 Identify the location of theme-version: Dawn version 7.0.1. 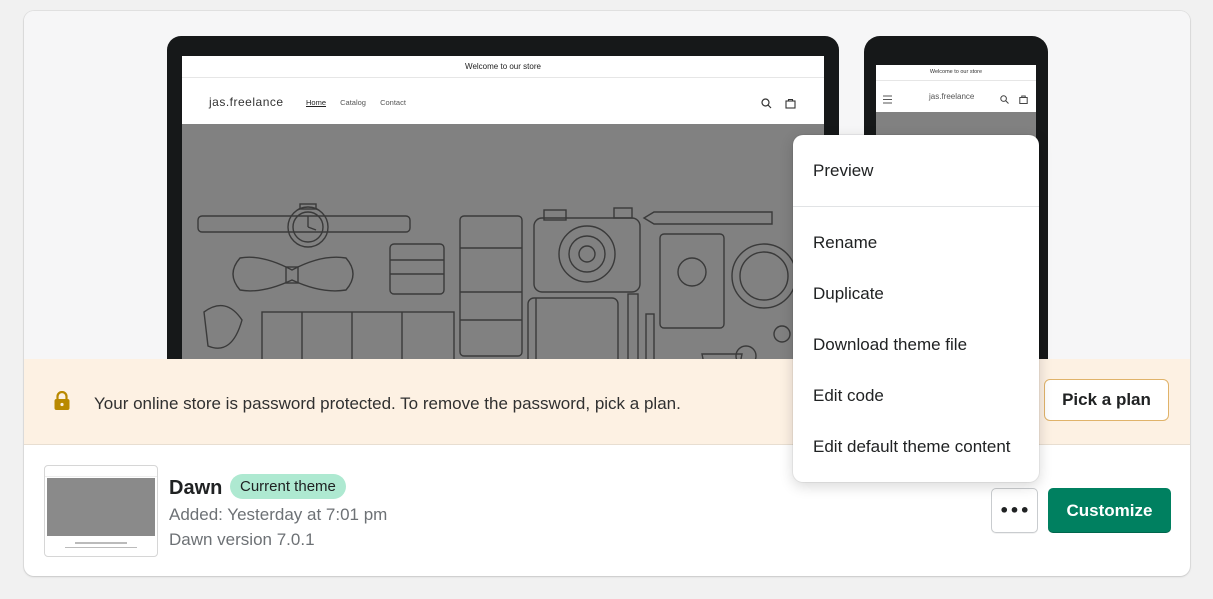
(242, 539).